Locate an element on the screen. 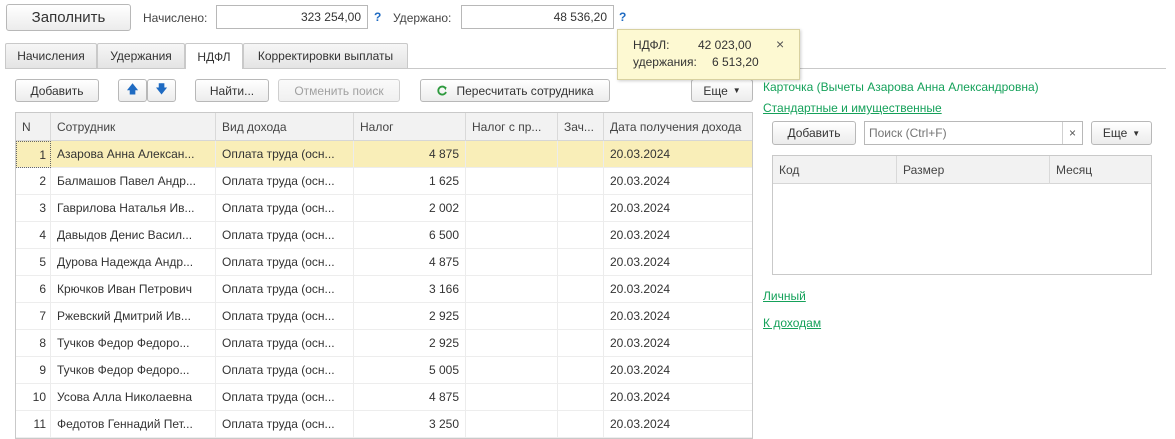 The image size is (1175, 439). withheld-field: 48 536,20 is located at coordinates (537, 17).